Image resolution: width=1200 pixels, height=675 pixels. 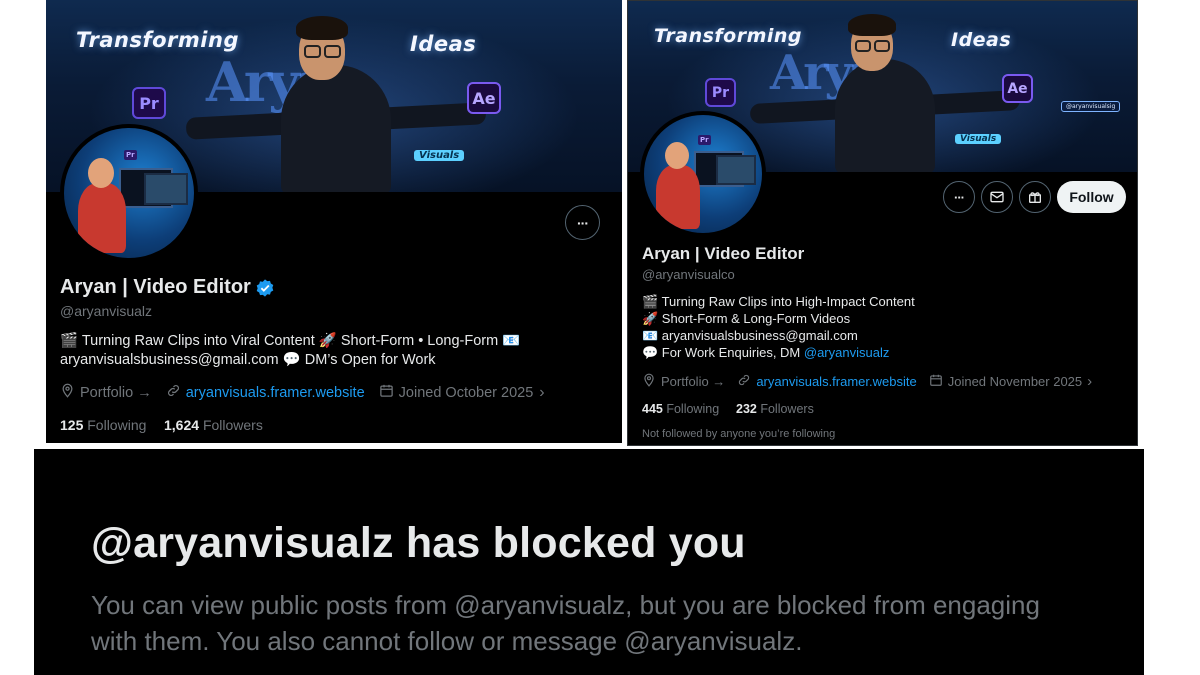 What do you see at coordinates (746, 409) in the screenshot?
I see `followers-count: 232` at bounding box center [746, 409].